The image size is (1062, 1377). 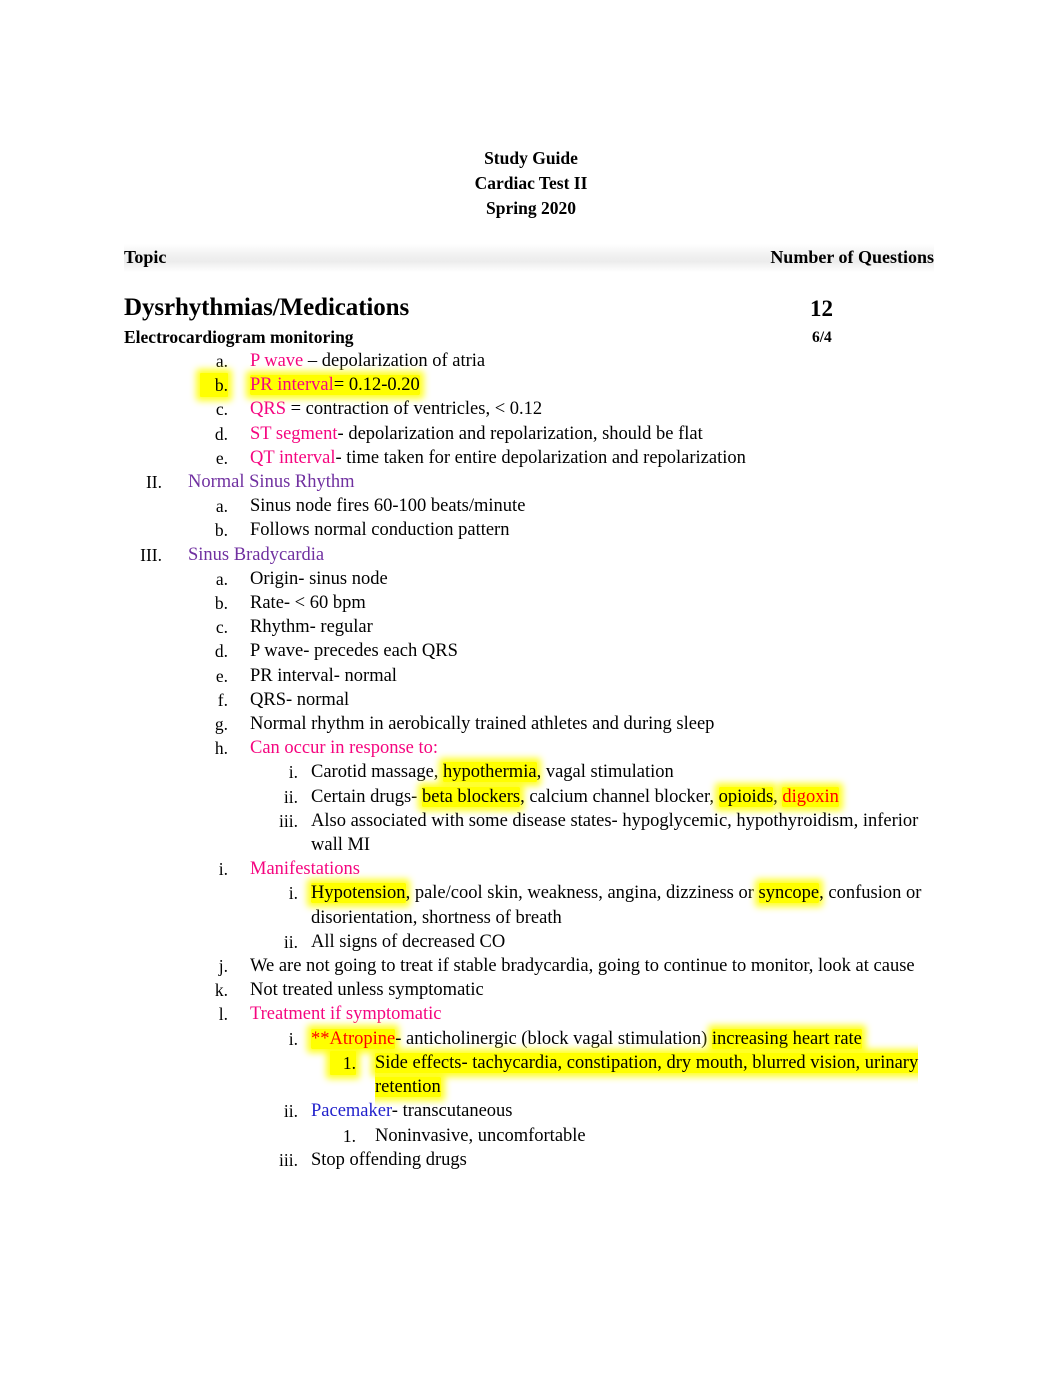 I want to click on list-item-text: P wave- precedes each QRS, so click(x=354, y=651).